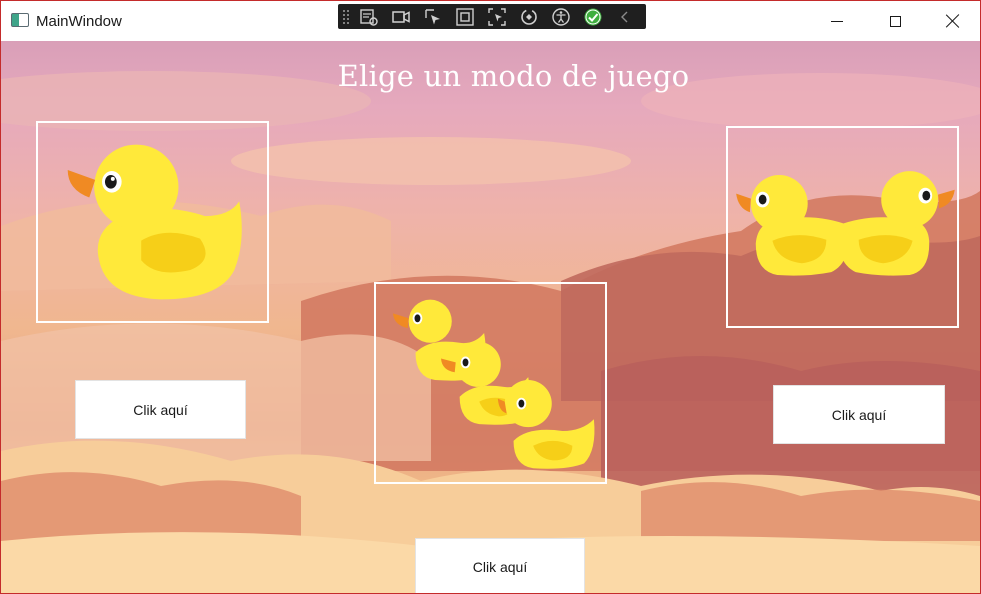 Image resolution: width=981 pixels, height=594 pixels. Describe the element at coordinates (433, 17) in the screenshot. I see `pointer-select-icon` at that location.